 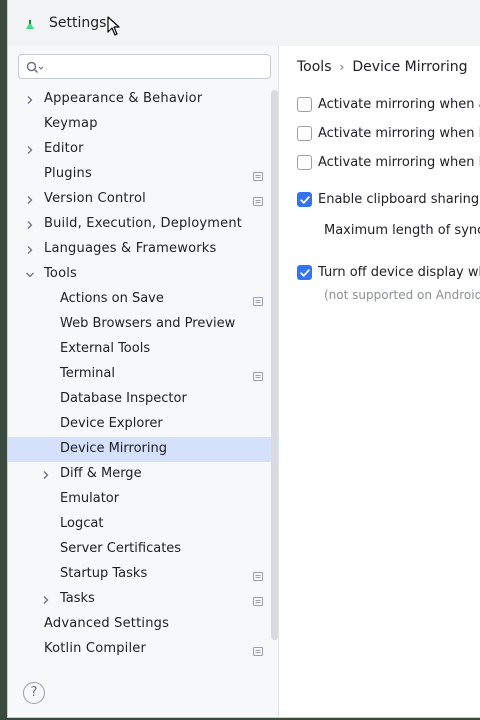 I want to click on mouse-cursor-icon, so click(x=114, y=26).